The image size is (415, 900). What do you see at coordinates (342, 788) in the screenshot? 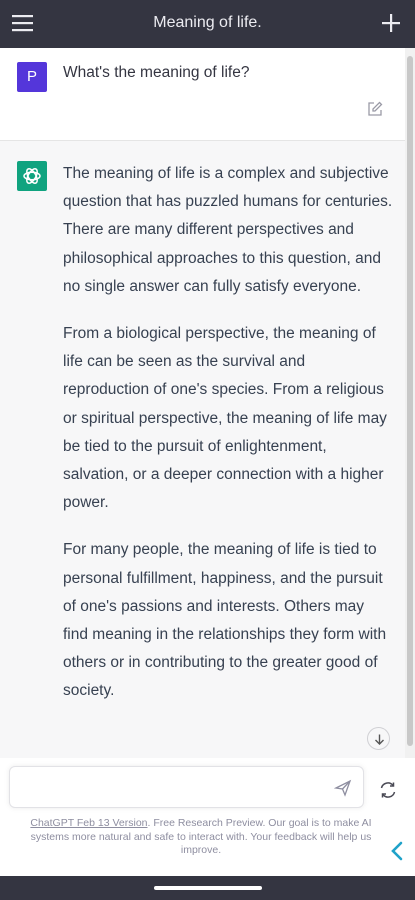
I see `send-icon` at bounding box center [342, 788].